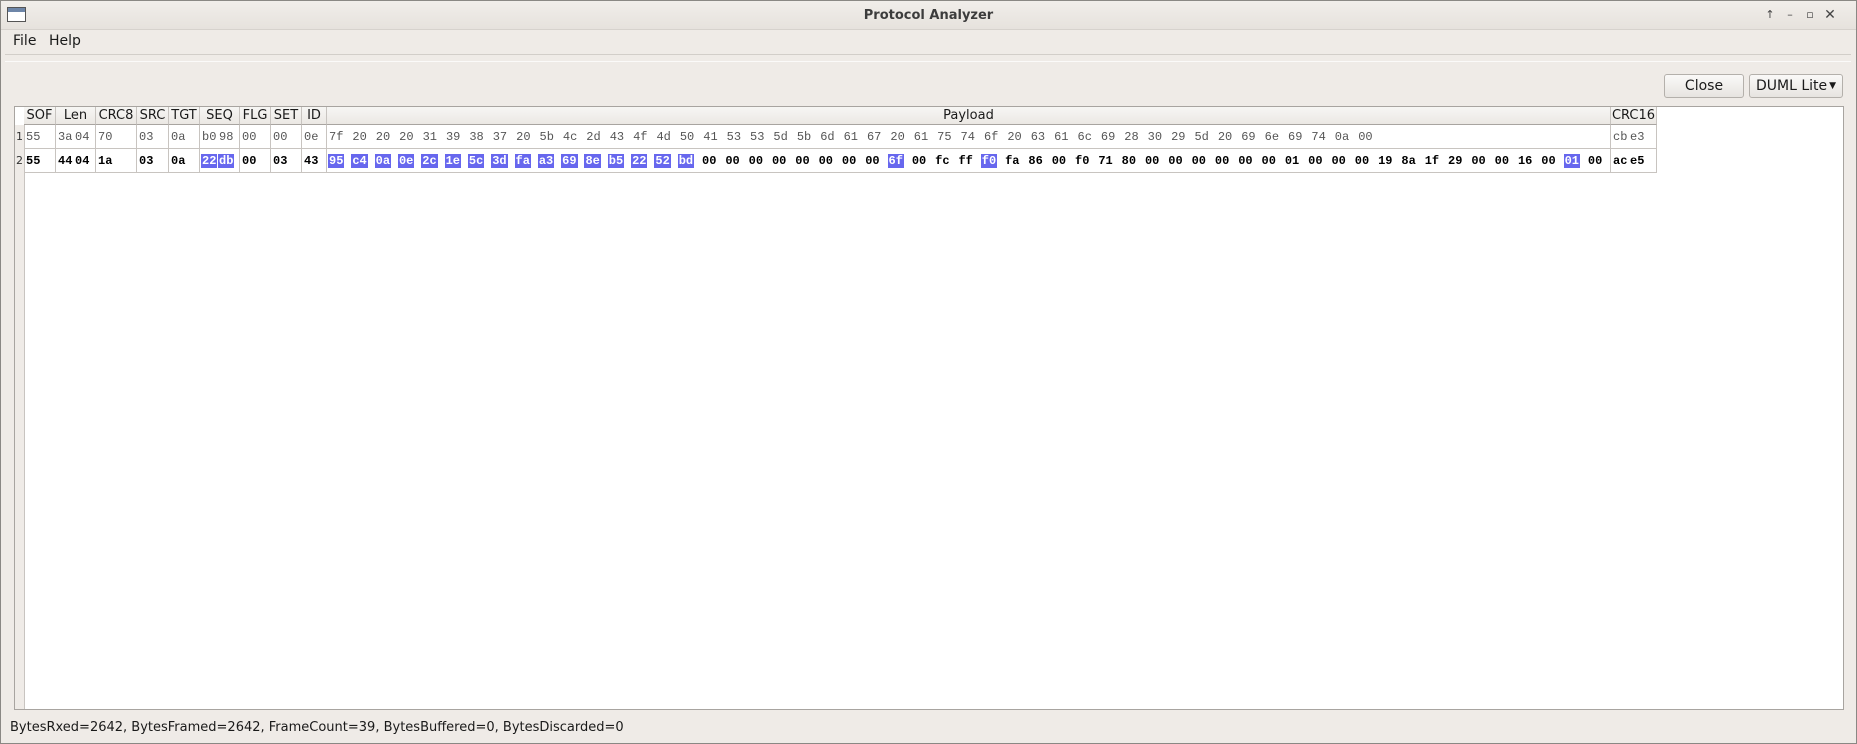  I want to click on row-number: 1, so click(19, 136).